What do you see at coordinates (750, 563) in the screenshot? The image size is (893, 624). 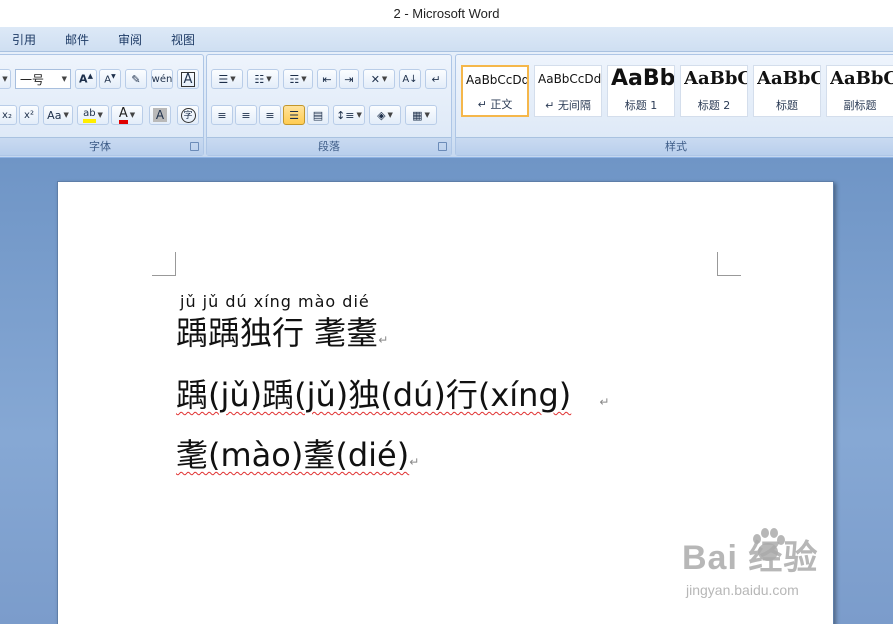 I see `watermark: Bai 经验 jingyan.baidu.com` at bounding box center [750, 563].